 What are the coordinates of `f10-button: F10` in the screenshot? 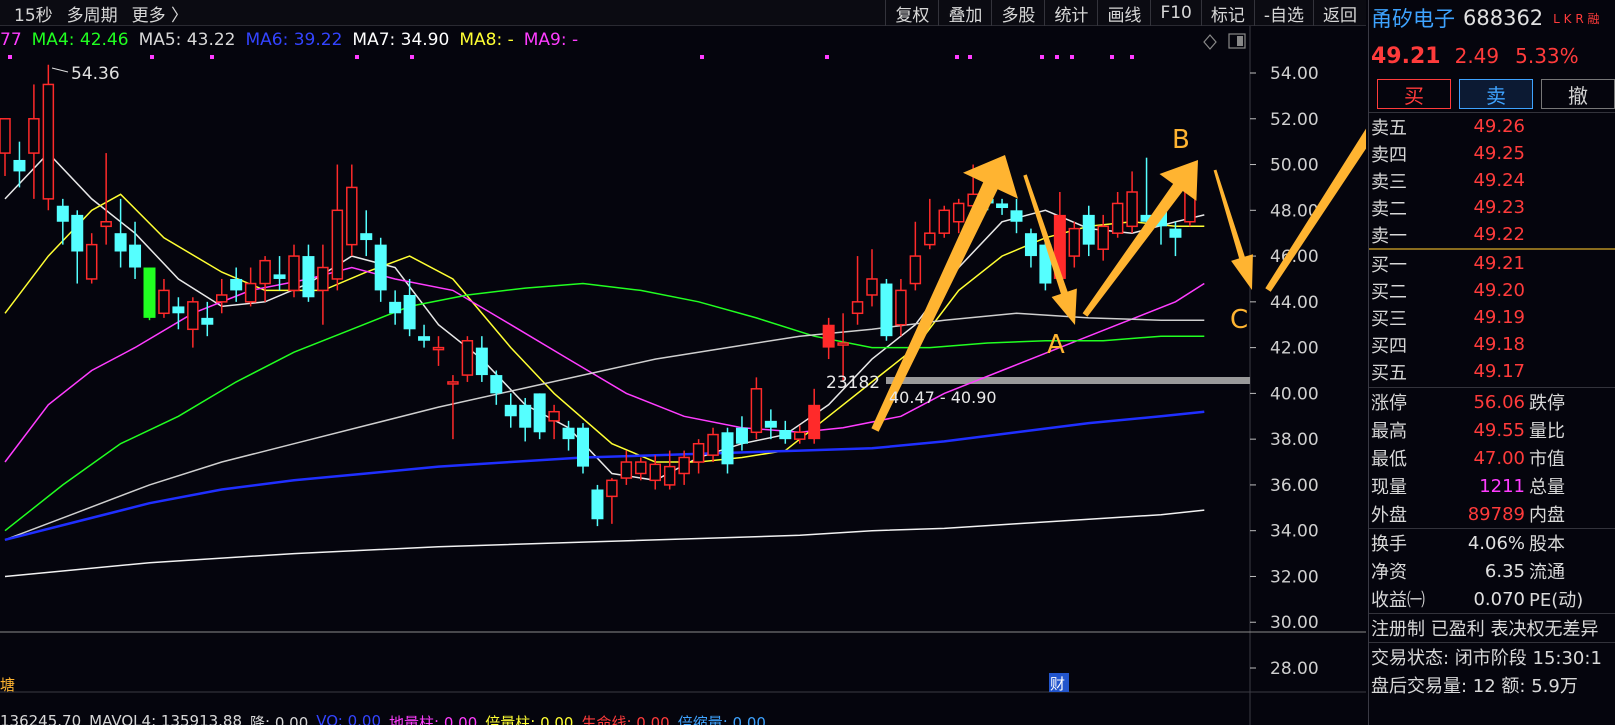 It's located at (1175, 13).